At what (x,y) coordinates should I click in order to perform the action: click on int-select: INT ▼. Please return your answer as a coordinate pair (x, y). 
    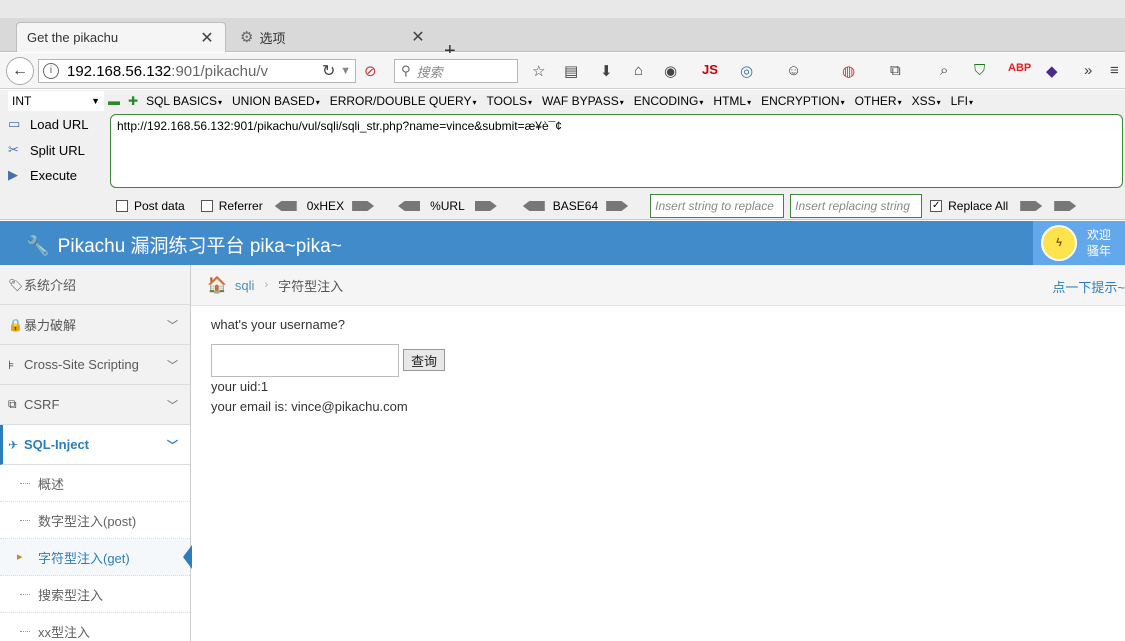
    Looking at the image, I should click on (56, 101).